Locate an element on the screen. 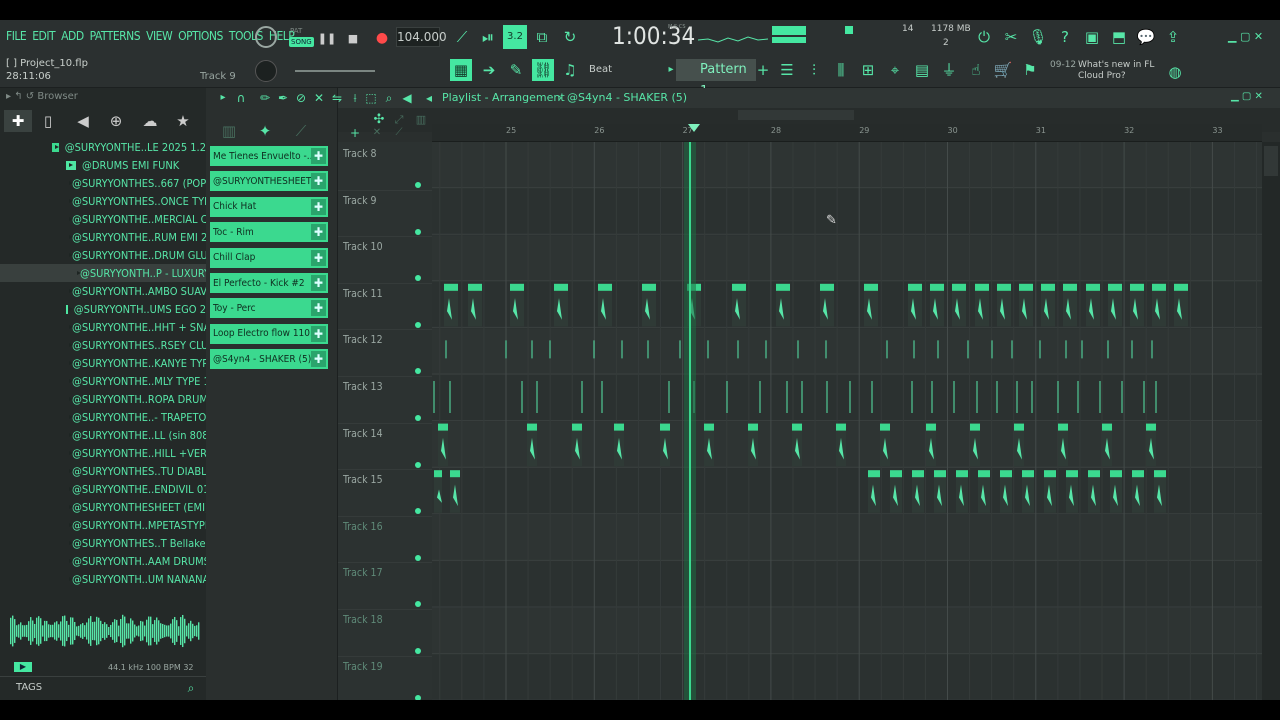  remove-track-icon: ✕ is located at coordinates (377, 133).